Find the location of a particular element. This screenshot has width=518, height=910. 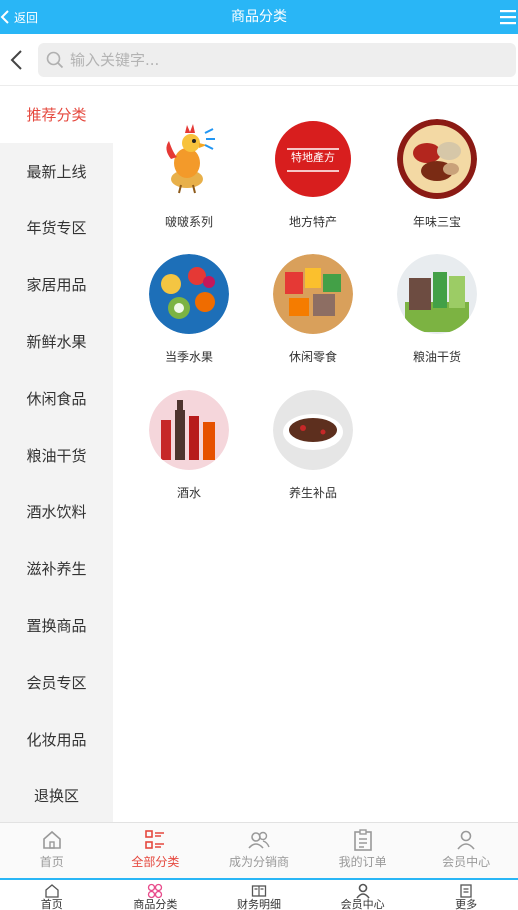

sidebar-item-label: 粮油干货 is located at coordinates (56, 455).